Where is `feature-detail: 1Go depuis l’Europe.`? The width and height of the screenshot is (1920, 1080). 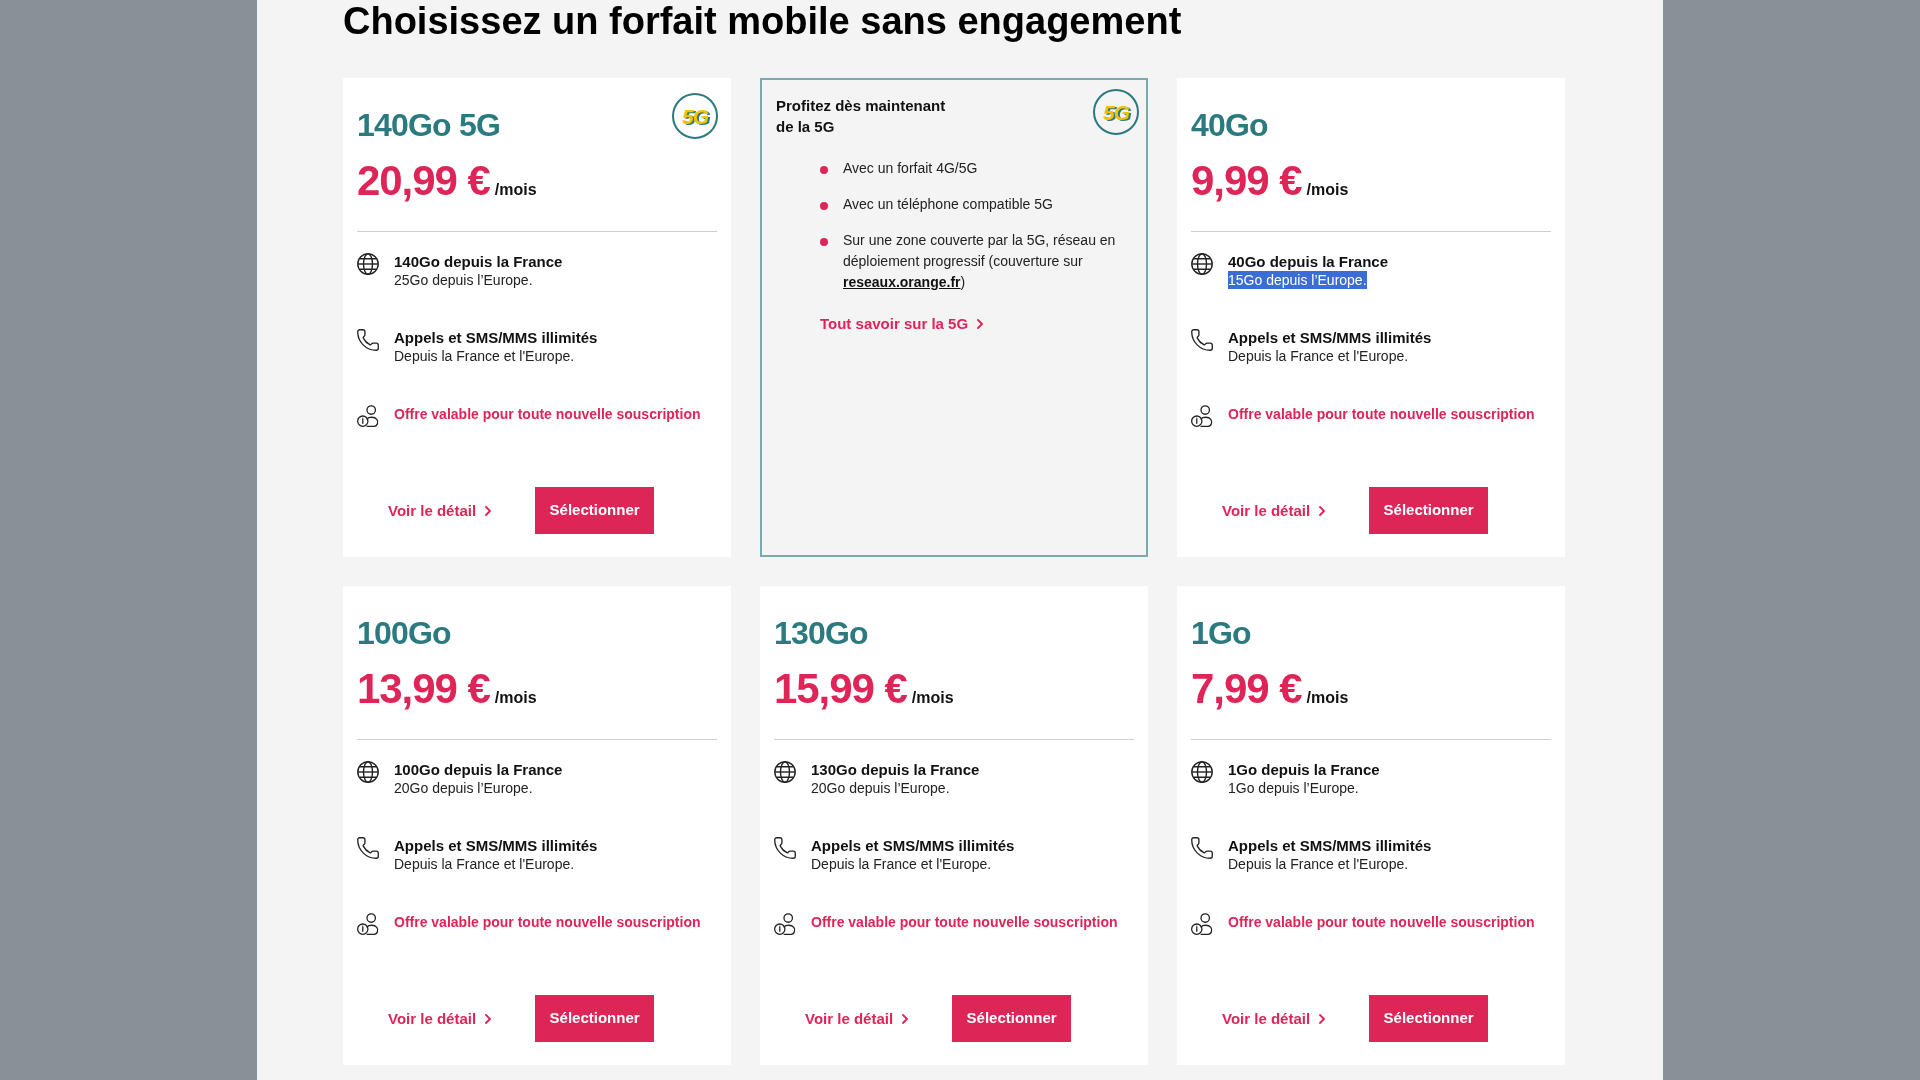 feature-detail: 1Go depuis l’Europe. is located at coordinates (1293, 788).